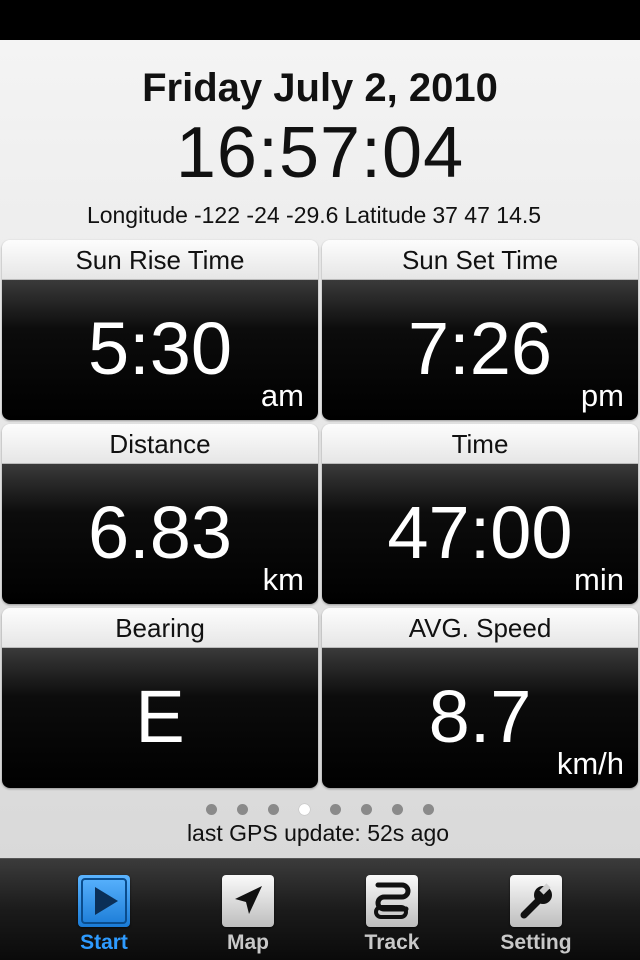 Image resolution: width=640 pixels, height=960 pixels. Describe the element at coordinates (320, 20) in the screenshot. I see `status-bar` at that location.